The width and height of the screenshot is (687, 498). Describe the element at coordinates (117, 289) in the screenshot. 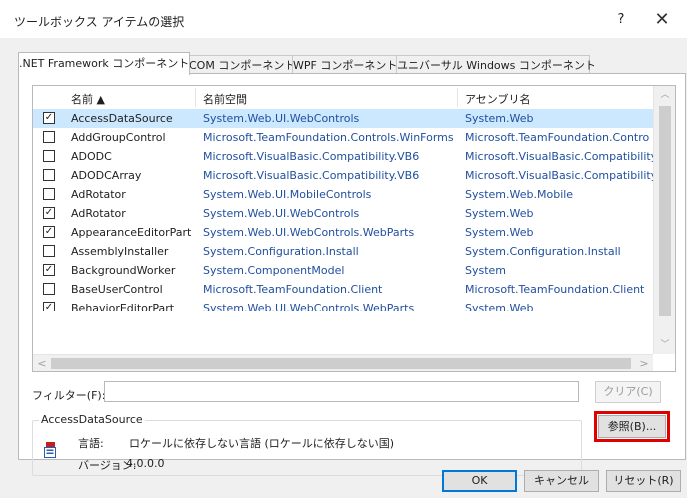

I see `row-name: BaseUserControl` at that location.